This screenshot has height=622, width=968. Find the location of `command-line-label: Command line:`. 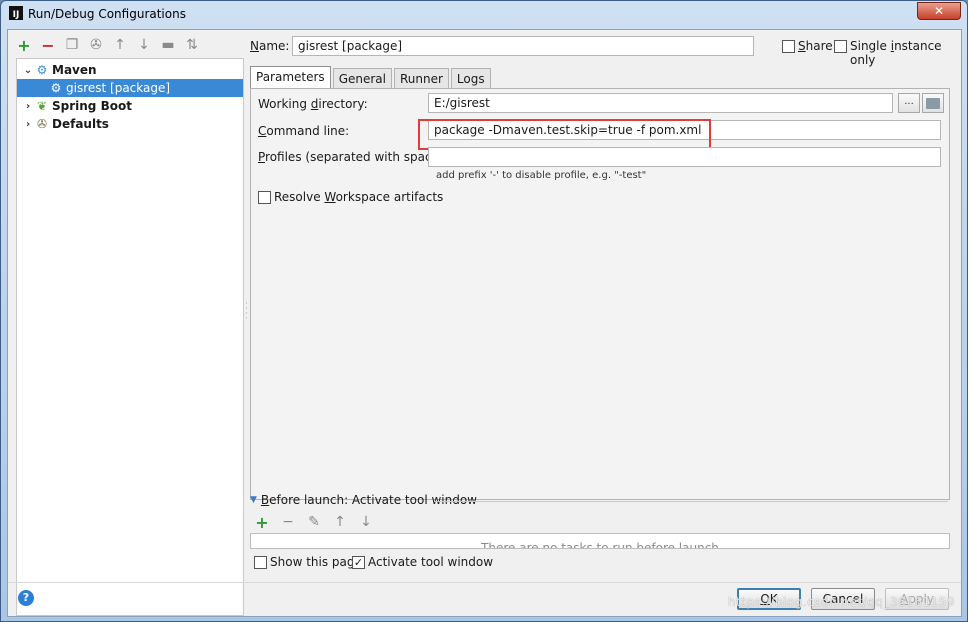

command-line-label: Command line: is located at coordinates (304, 131).